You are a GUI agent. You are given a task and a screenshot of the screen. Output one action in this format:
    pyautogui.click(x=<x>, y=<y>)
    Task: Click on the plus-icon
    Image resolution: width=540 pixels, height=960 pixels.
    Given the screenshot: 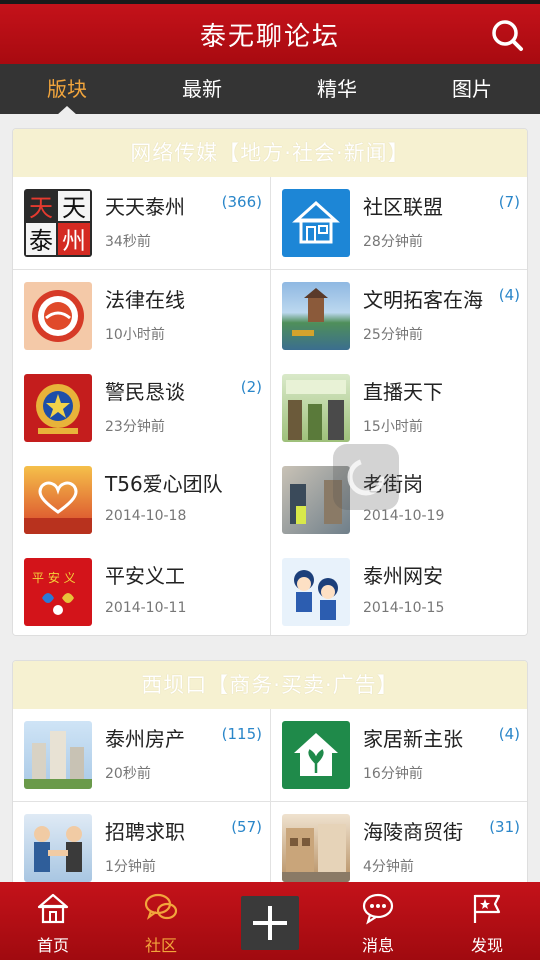 What is the action you would take?
    pyautogui.click(x=270, y=923)
    